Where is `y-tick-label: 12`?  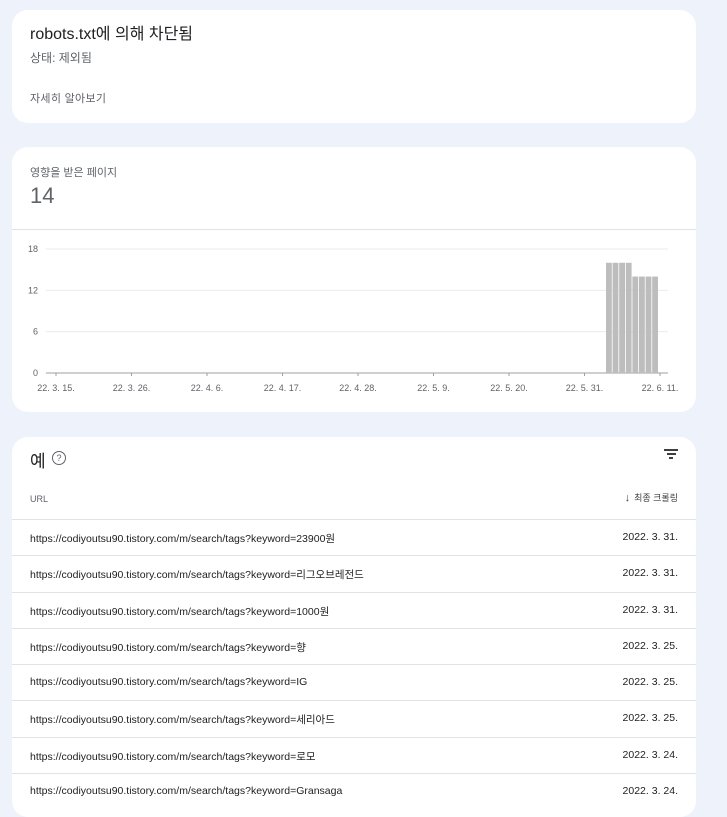
y-tick-label: 12 is located at coordinates (33, 290).